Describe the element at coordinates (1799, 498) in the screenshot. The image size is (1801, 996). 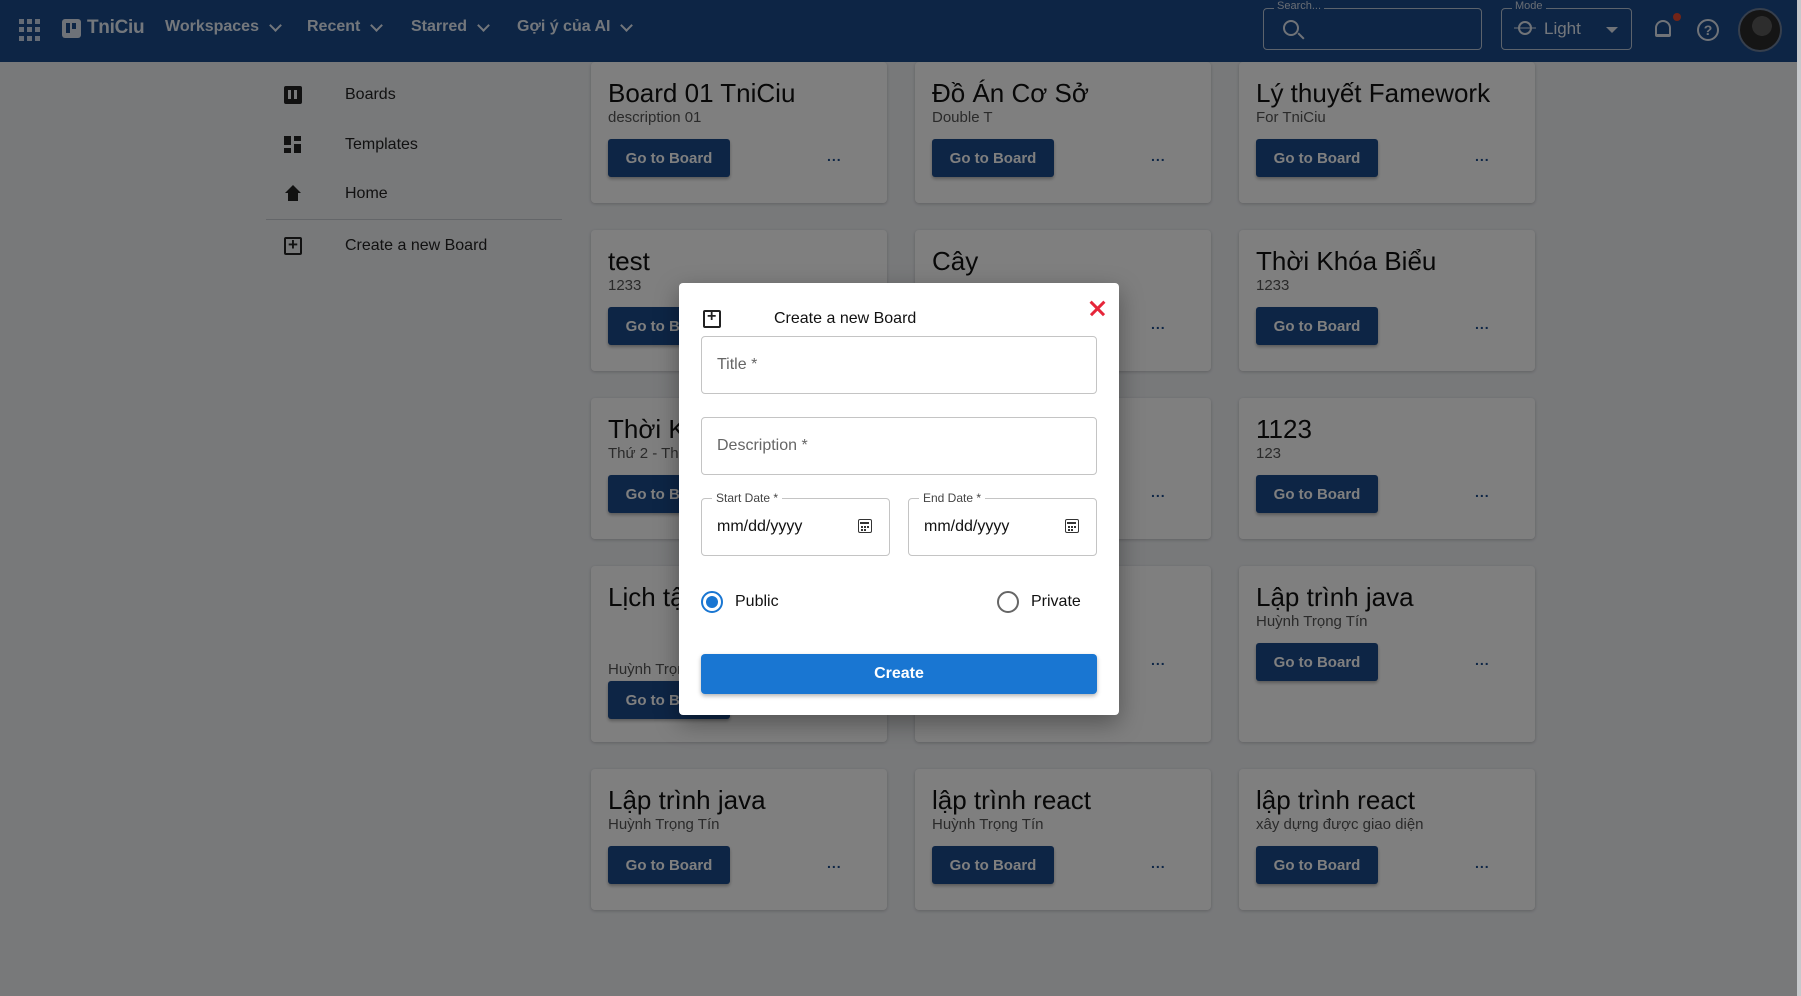
I see `scrollbar` at that location.